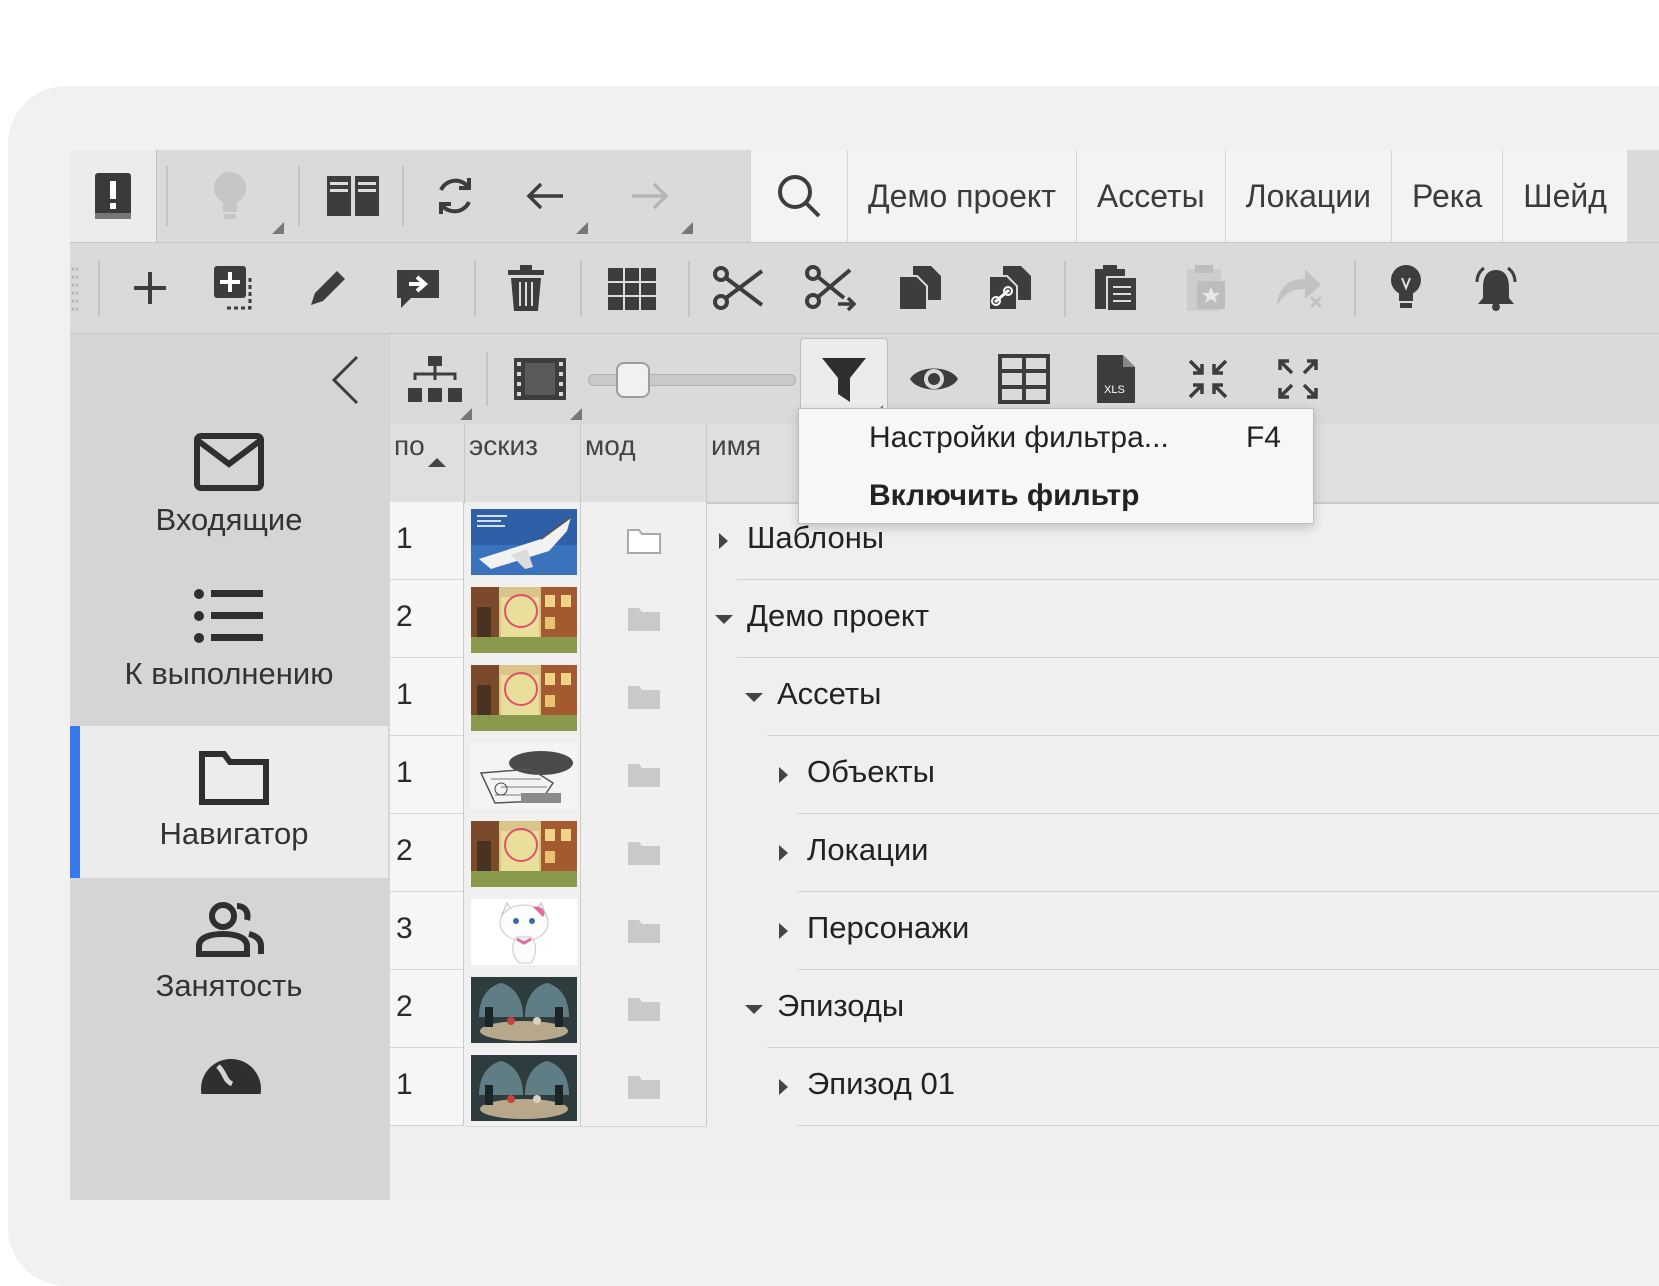  I want to click on add-button, so click(150, 288).